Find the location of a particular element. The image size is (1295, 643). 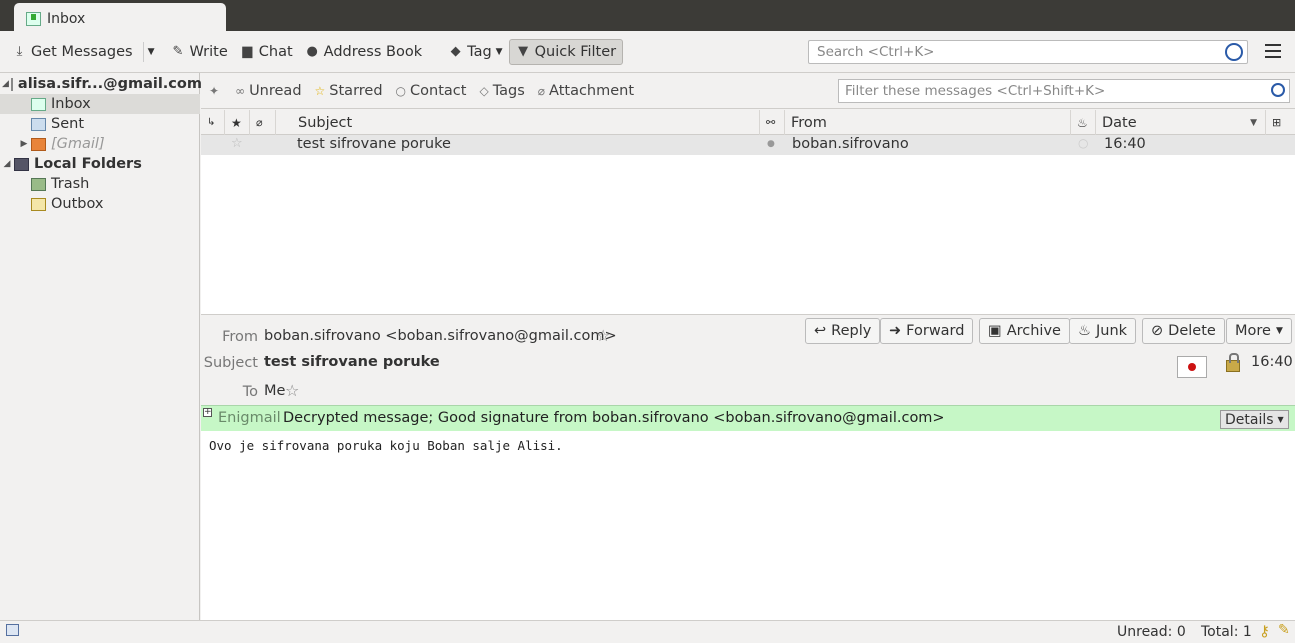

quick-filter-label: Quick Filter is located at coordinates (575, 51).